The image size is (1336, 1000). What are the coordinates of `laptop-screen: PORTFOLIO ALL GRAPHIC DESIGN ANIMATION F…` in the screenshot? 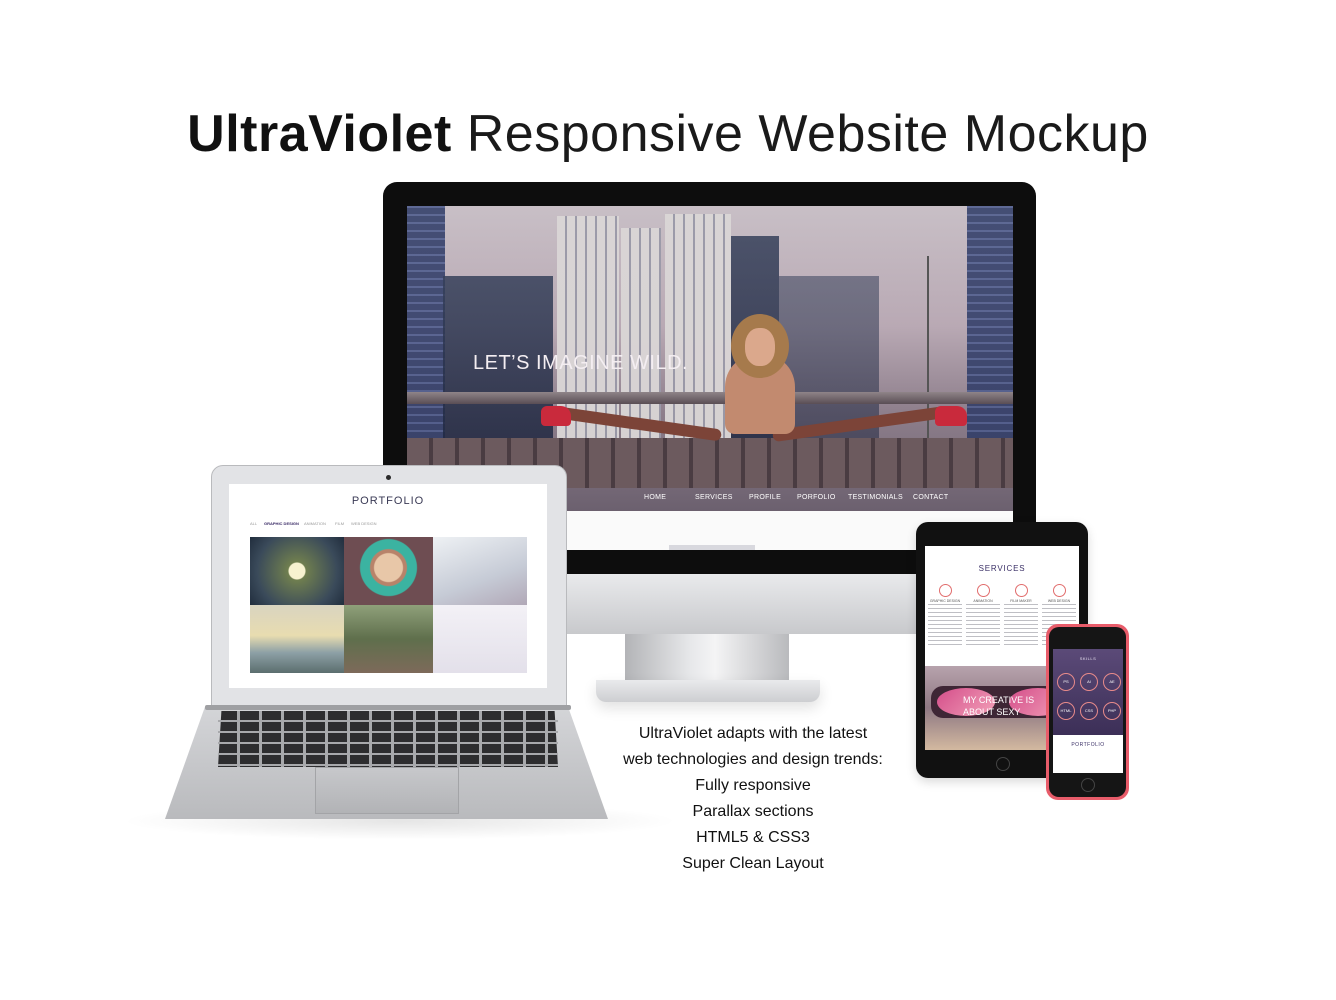 It's located at (388, 586).